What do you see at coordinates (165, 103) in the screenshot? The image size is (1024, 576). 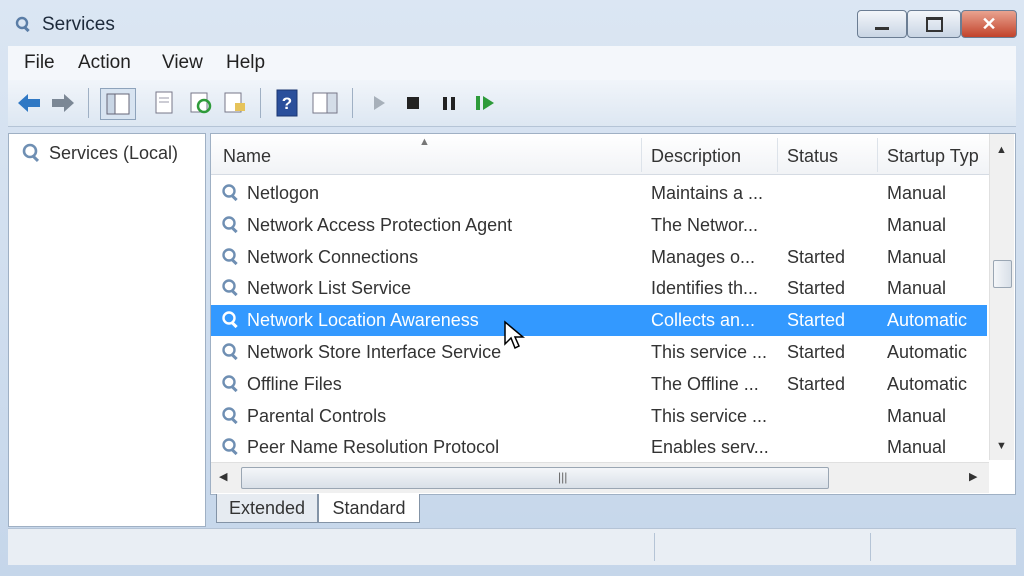 I see `properties-button` at bounding box center [165, 103].